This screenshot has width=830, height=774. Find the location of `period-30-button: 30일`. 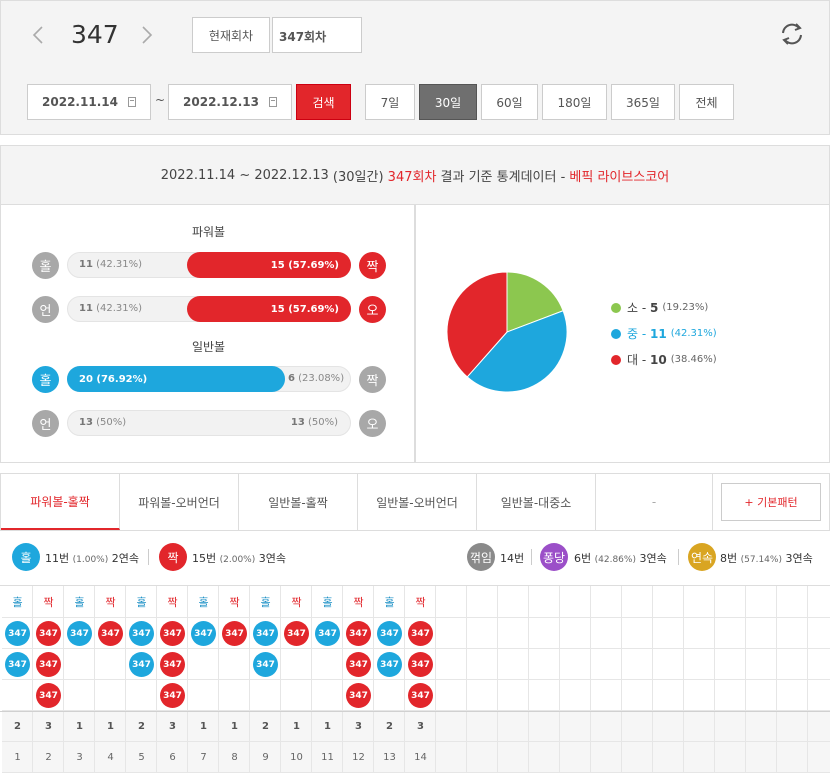

period-30-button: 30일 is located at coordinates (448, 102).